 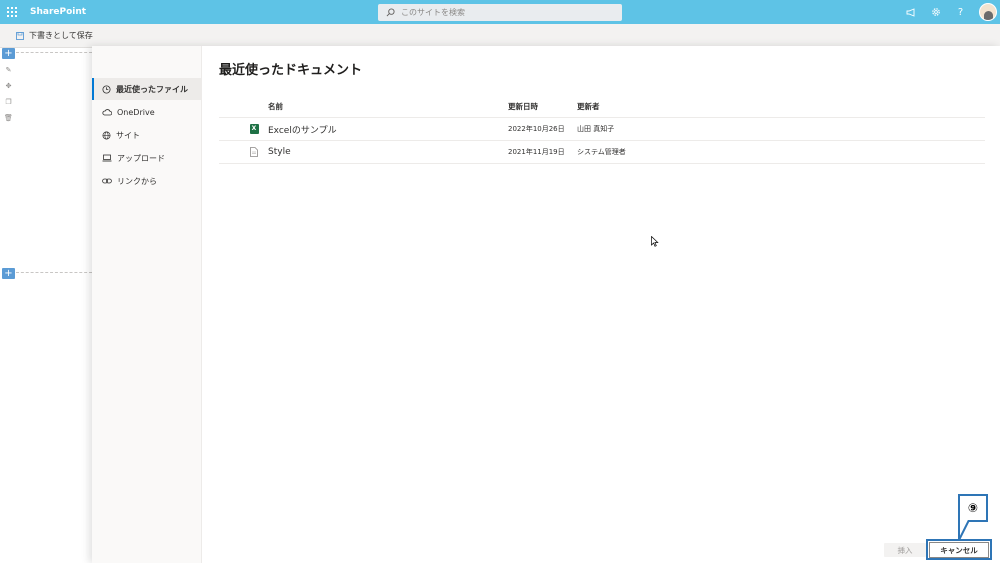 I want to click on megaphone-icon, so click(x=910, y=12).